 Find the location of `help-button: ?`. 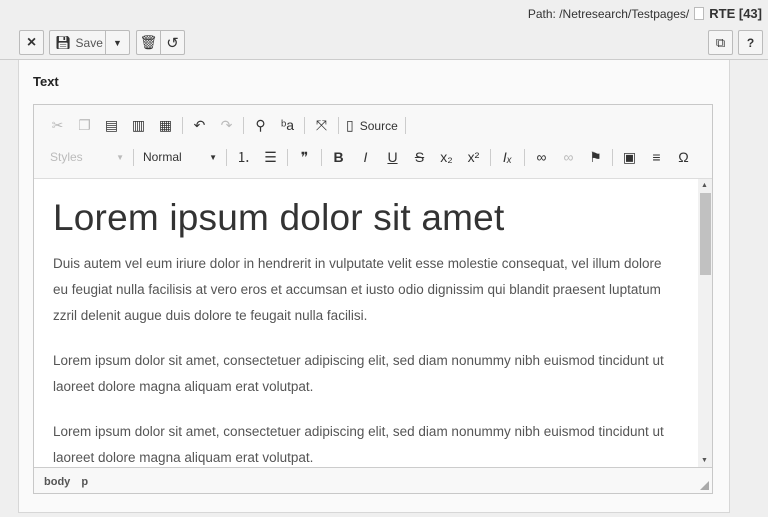

help-button: ? is located at coordinates (750, 42).